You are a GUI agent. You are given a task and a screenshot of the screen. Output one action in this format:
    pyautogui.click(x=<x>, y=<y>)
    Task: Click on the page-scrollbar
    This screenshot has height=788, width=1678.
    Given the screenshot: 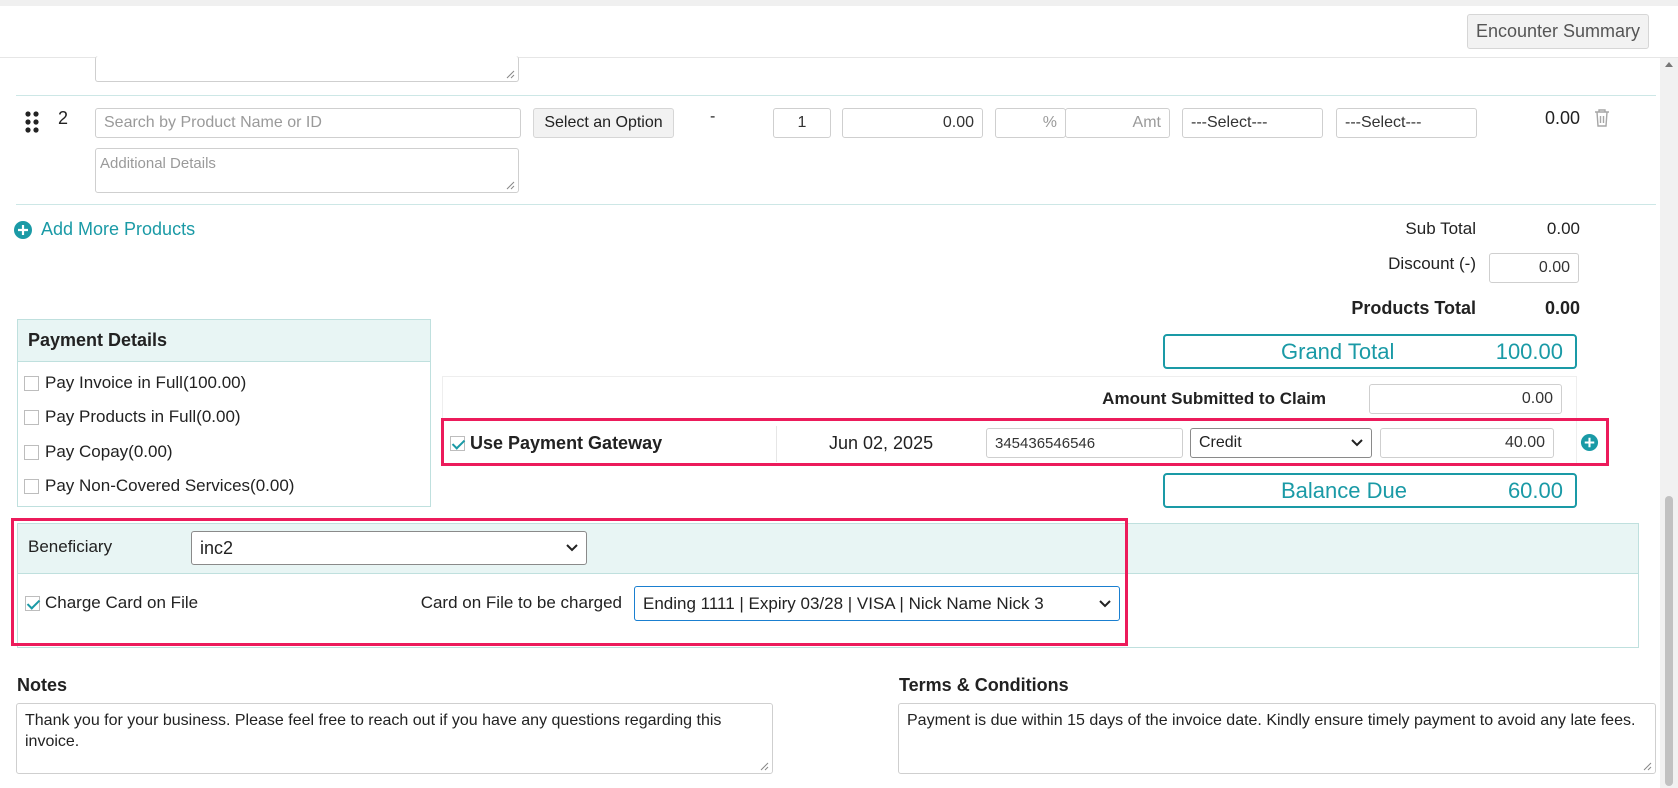 What is the action you would take?
    pyautogui.click(x=1669, y=423)
    